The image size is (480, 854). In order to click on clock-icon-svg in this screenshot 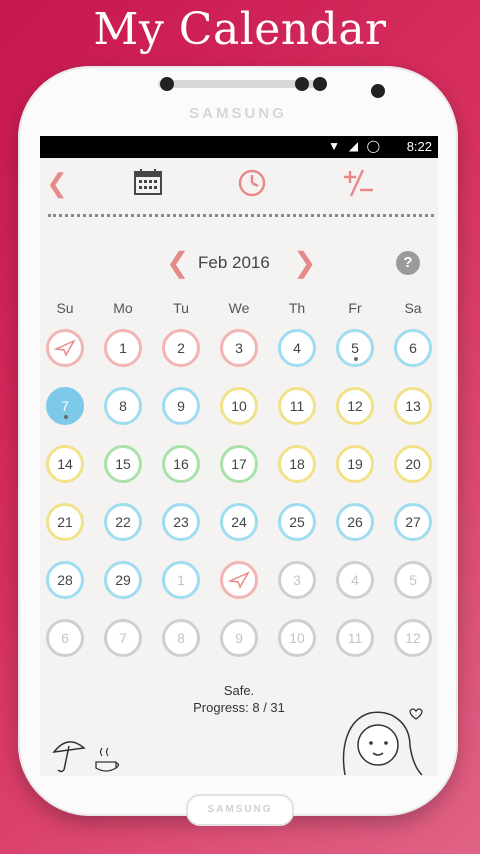, I will do `click(252, 183)`.